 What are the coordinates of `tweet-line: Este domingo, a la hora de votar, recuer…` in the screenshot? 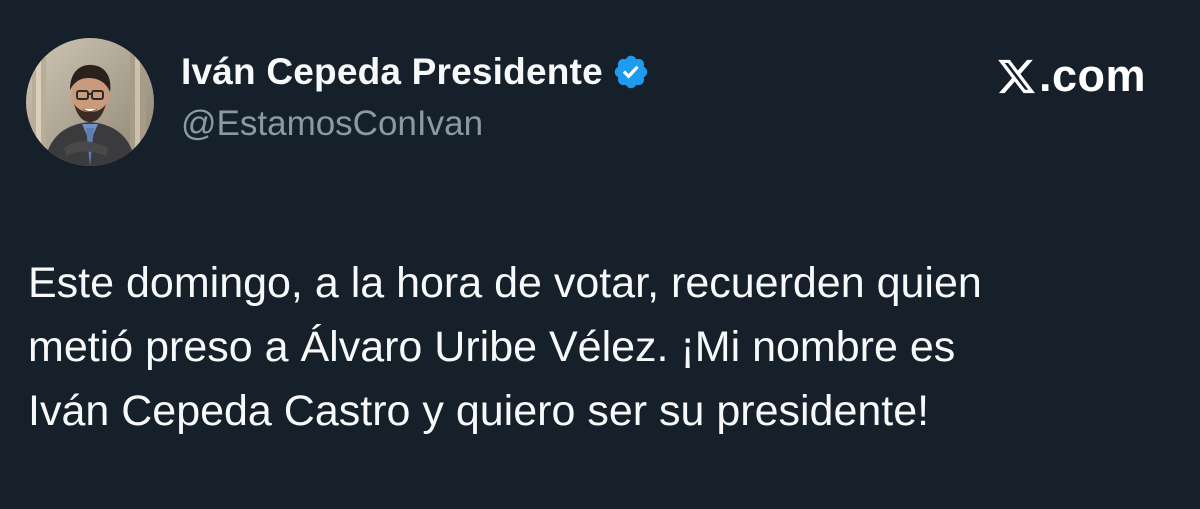 It's located at (505, 283).